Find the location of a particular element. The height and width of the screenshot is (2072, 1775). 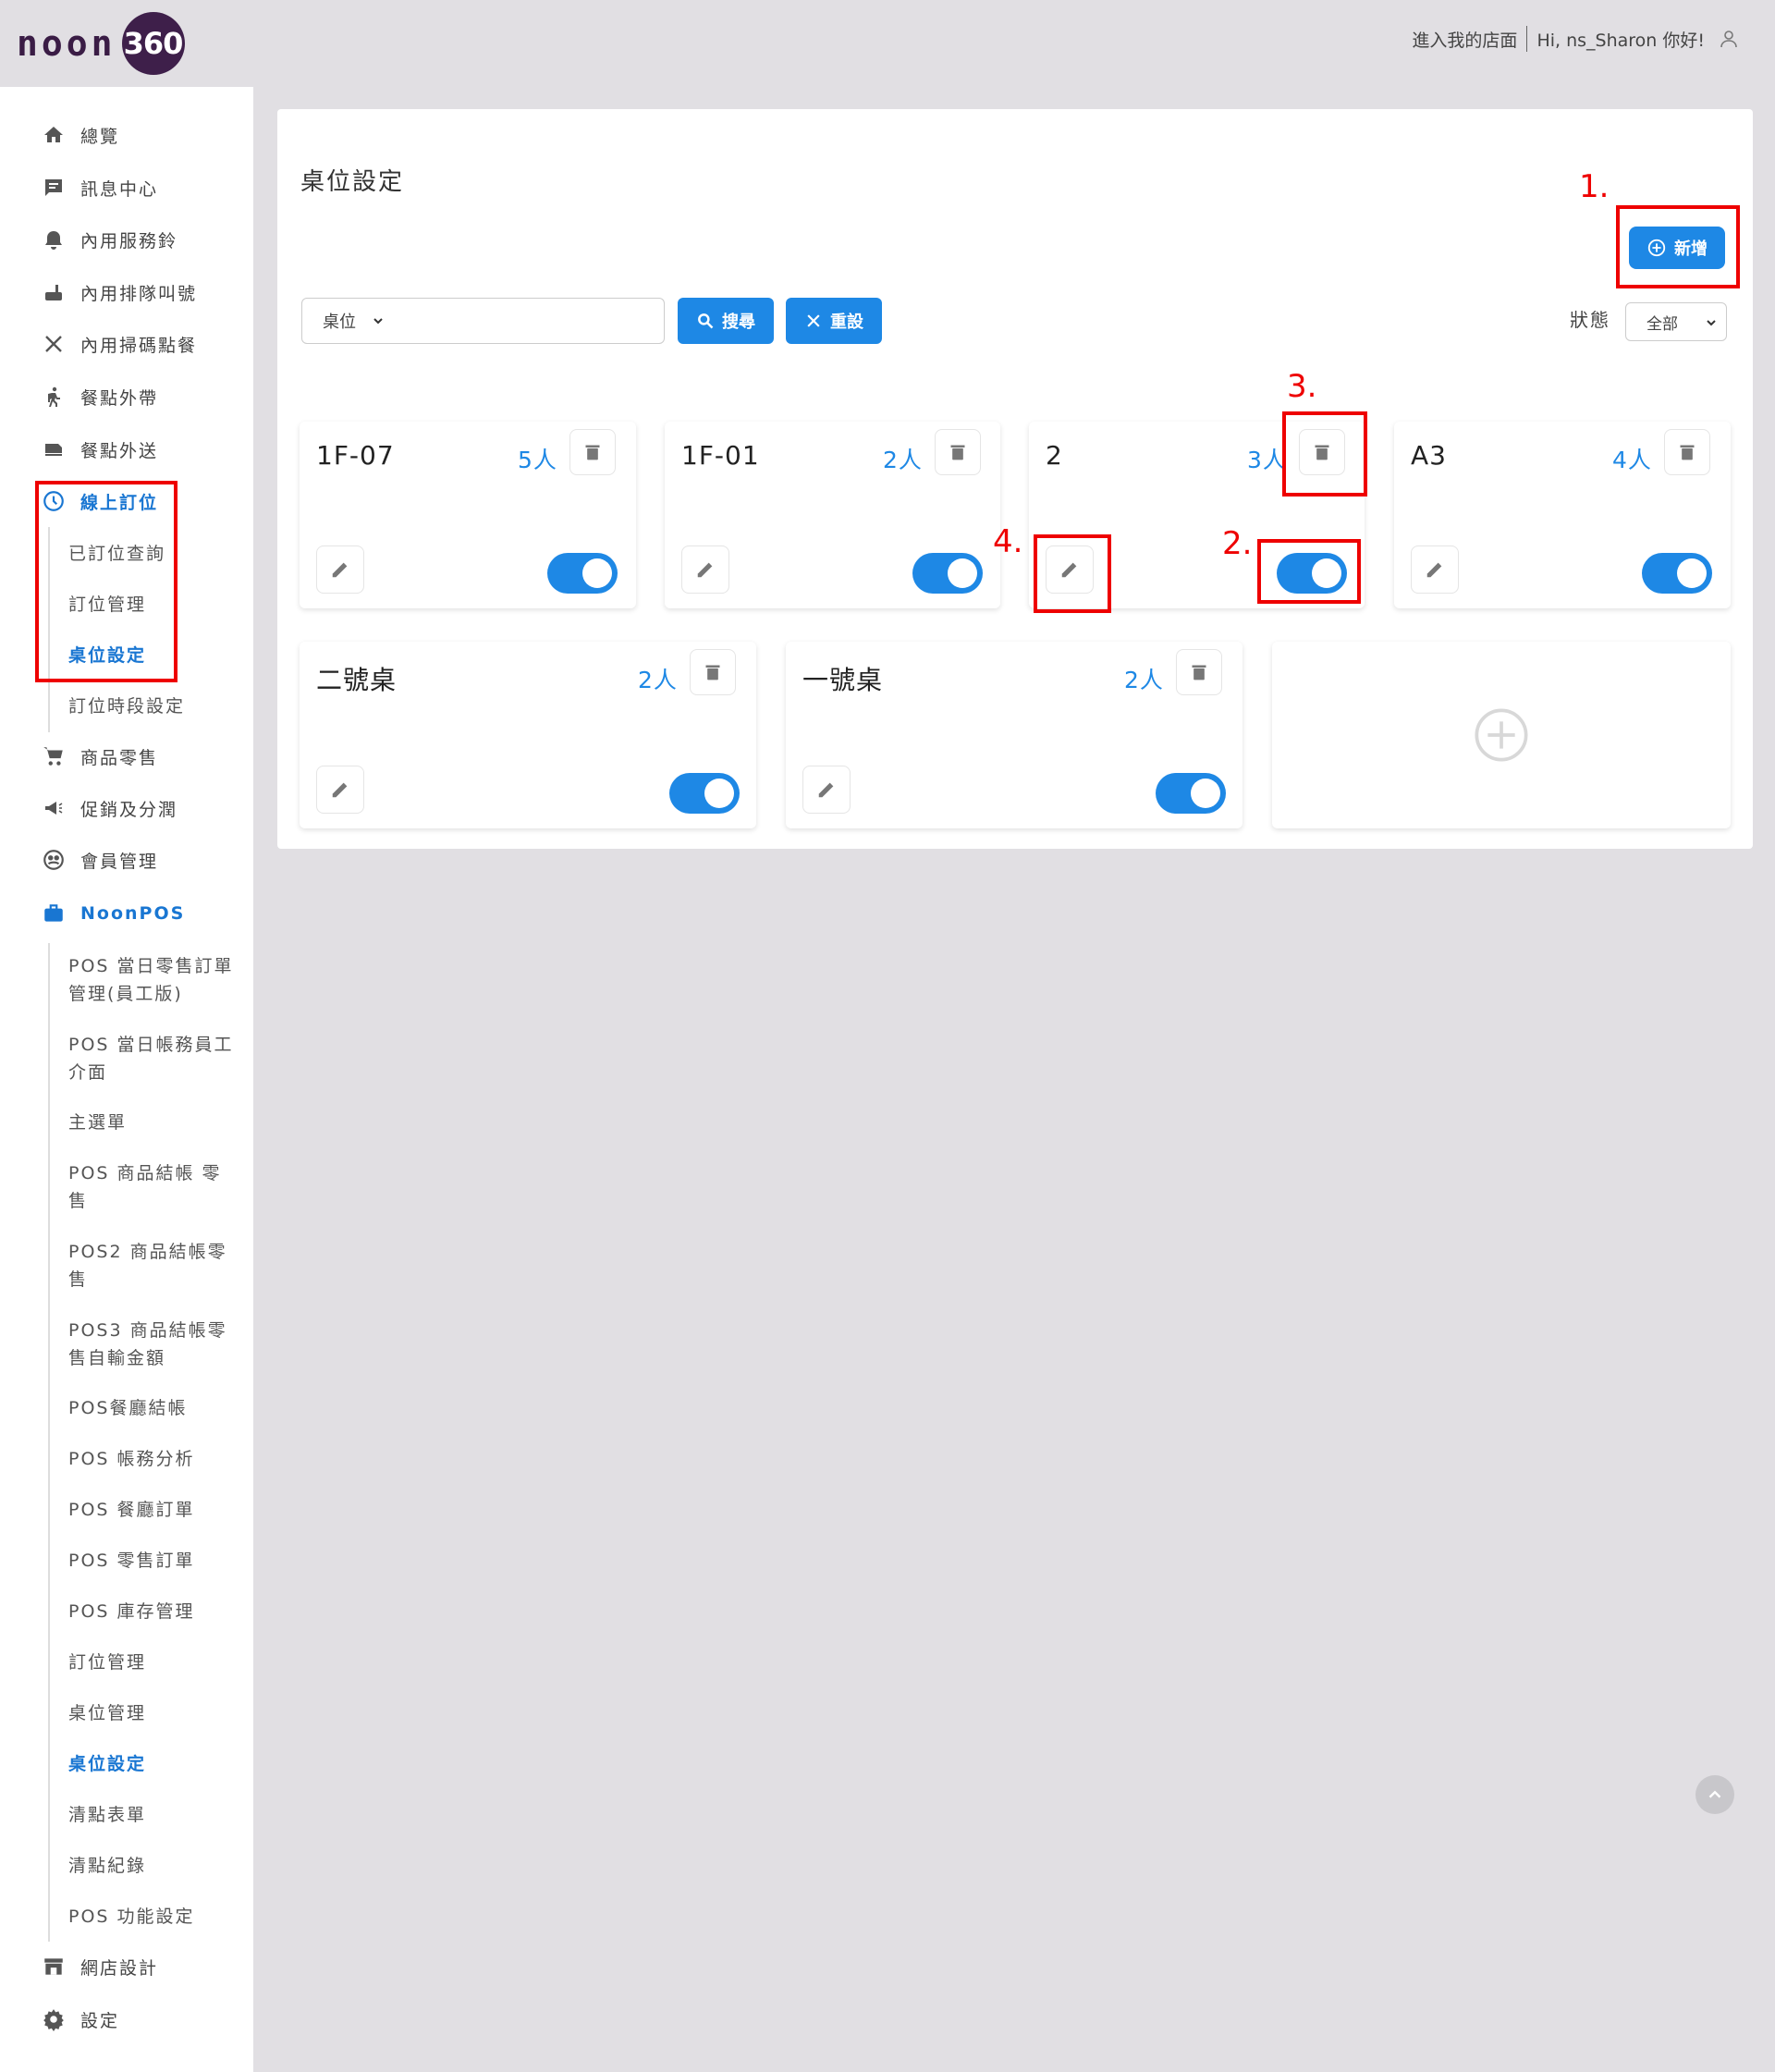

sidebar-sub-count-form: 清點表單 is located at coordinates (151, 1815).